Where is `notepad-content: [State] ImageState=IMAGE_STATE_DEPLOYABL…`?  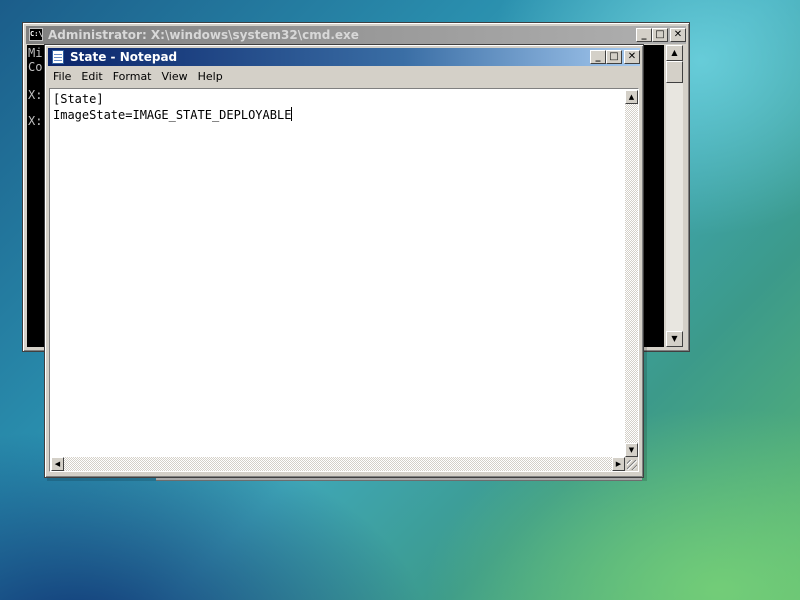 notepad-content: [State] ImageState=IMAGE_STATE_DEPLOYABL… is located at coordinates (173, 107).